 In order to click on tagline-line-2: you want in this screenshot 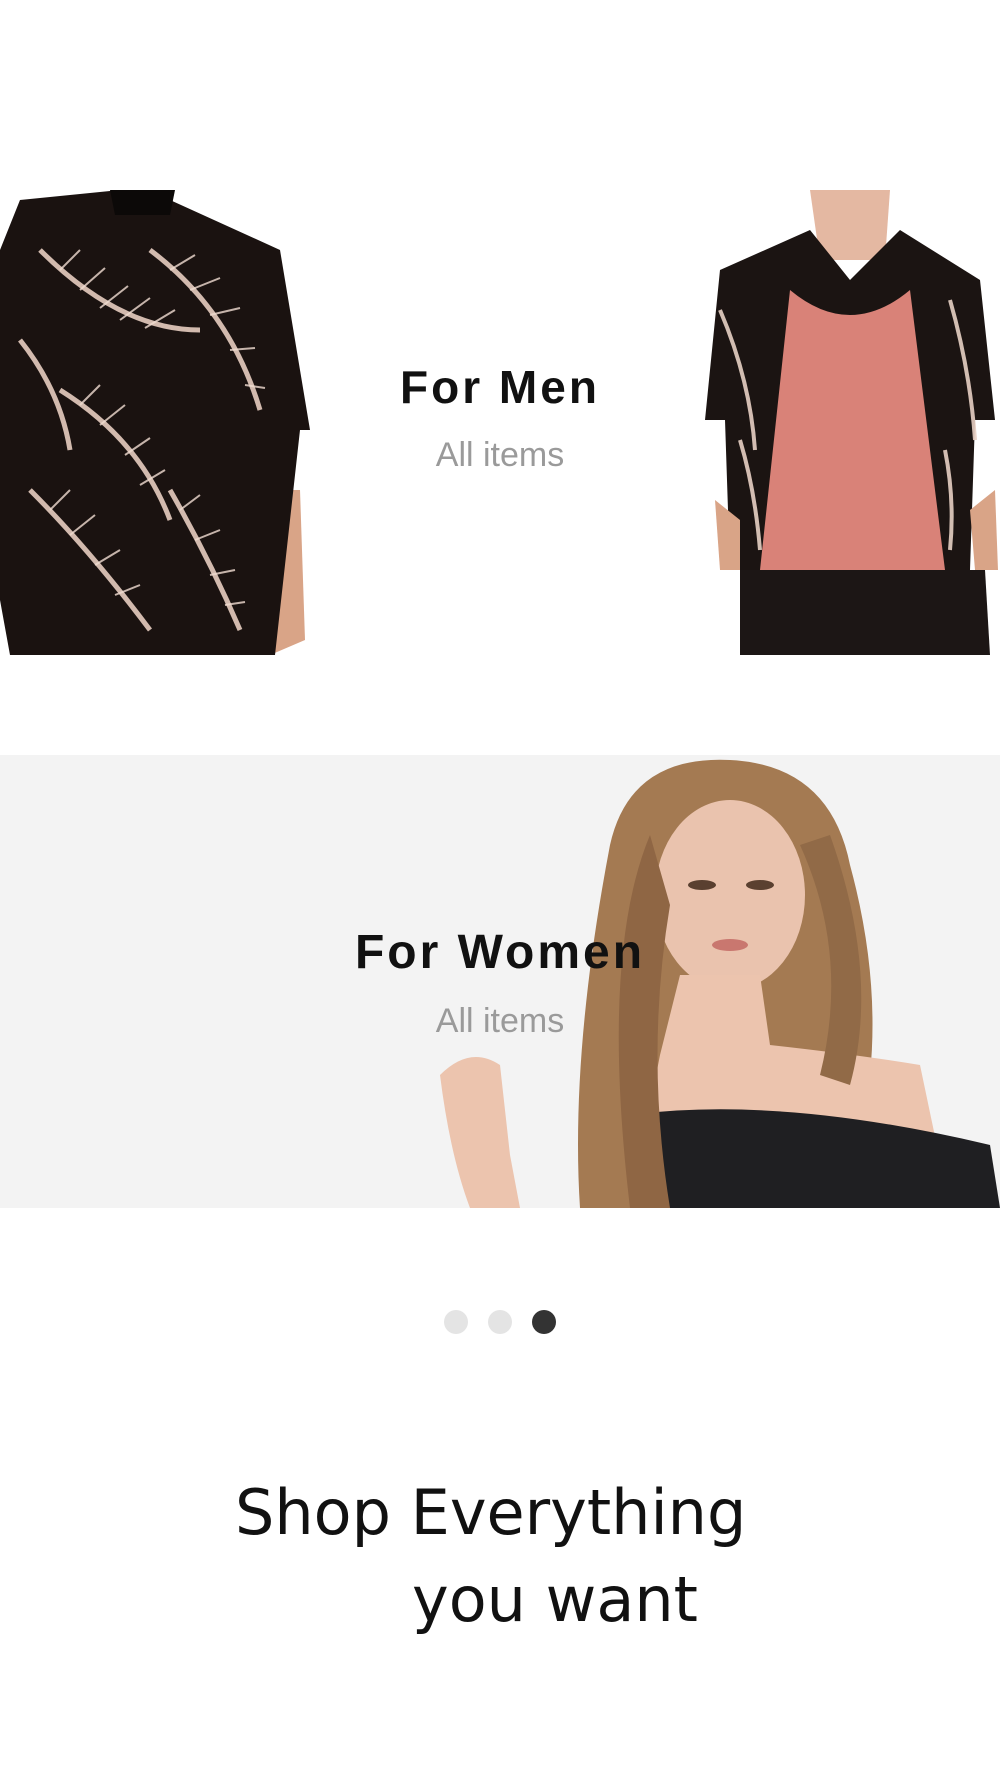, I will do `click(555, 1599)`.